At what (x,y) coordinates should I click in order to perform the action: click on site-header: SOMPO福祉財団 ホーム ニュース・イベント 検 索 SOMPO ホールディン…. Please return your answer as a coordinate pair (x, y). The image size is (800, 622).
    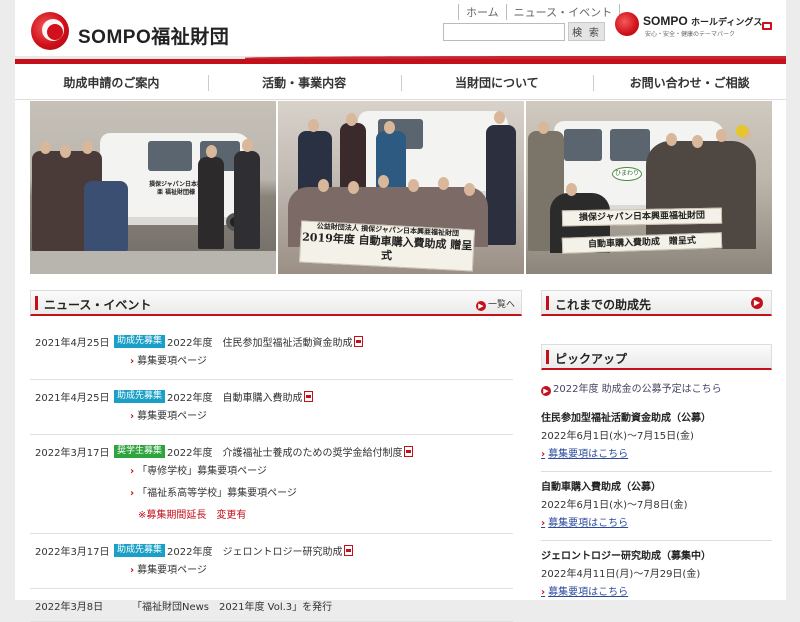
    Looking at the image, I should click on (400, 32).